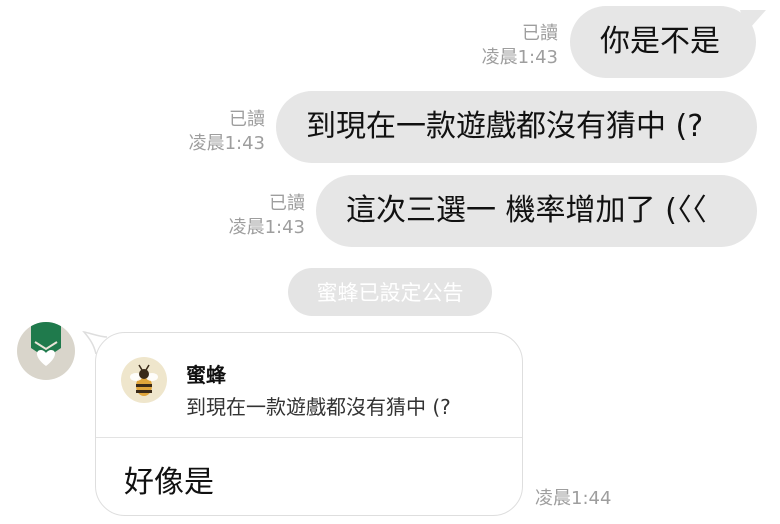  I want to click on sent-message-bubble: 到現在一款遊戲都沒有猜中 (?, so click(516, 127).